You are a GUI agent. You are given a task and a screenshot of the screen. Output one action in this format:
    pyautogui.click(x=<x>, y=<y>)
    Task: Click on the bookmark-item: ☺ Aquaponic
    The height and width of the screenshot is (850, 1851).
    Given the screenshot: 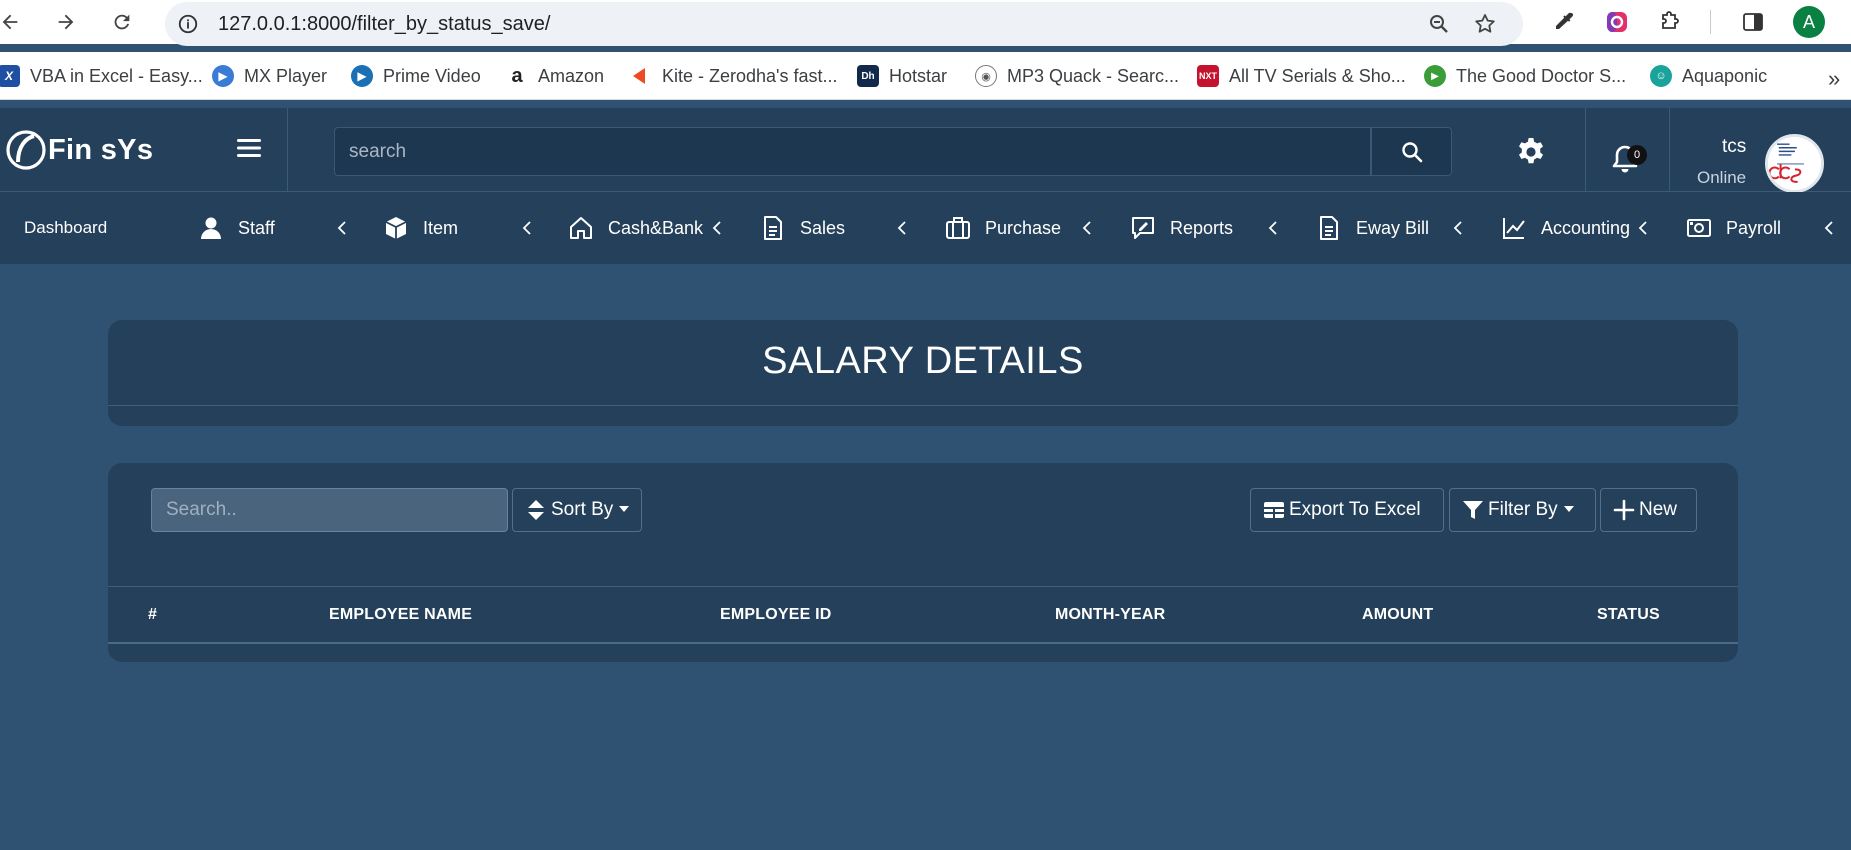 What is the action you would take?
    pyautogui.click(x=1708, y=76)
    